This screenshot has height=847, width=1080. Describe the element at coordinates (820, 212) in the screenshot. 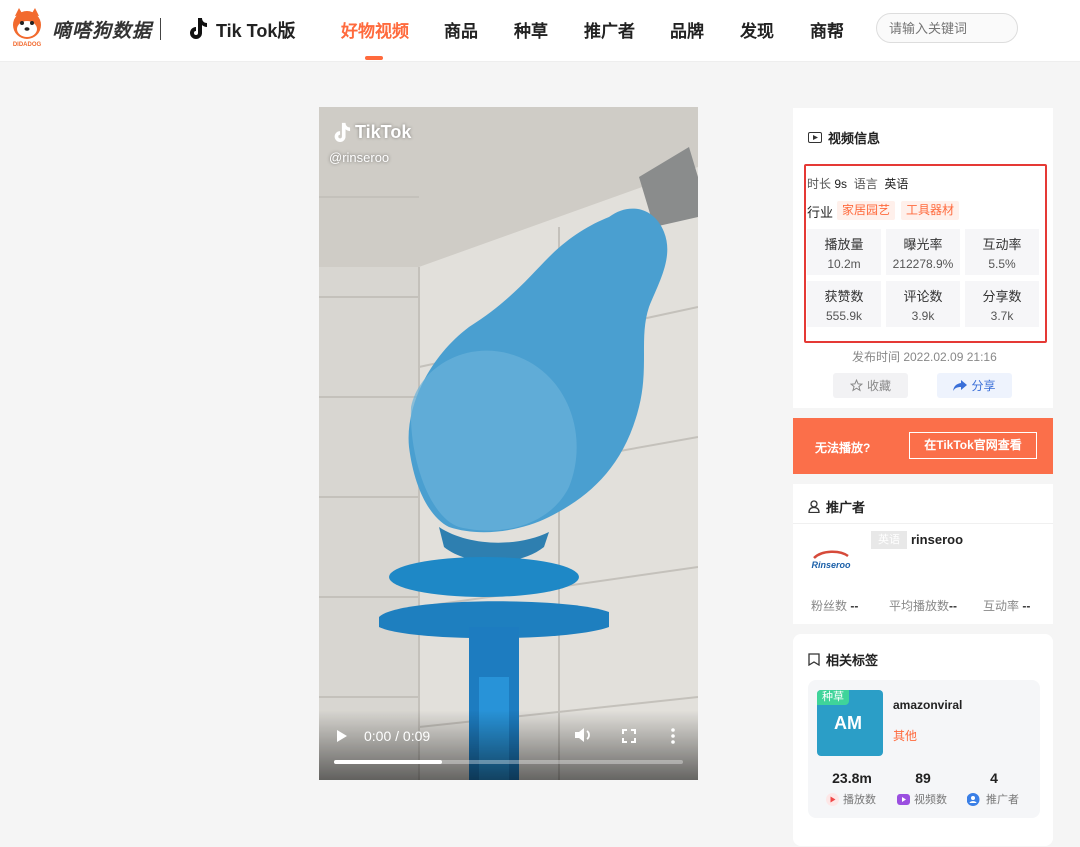

I see `industry-label: 行业` at that location.